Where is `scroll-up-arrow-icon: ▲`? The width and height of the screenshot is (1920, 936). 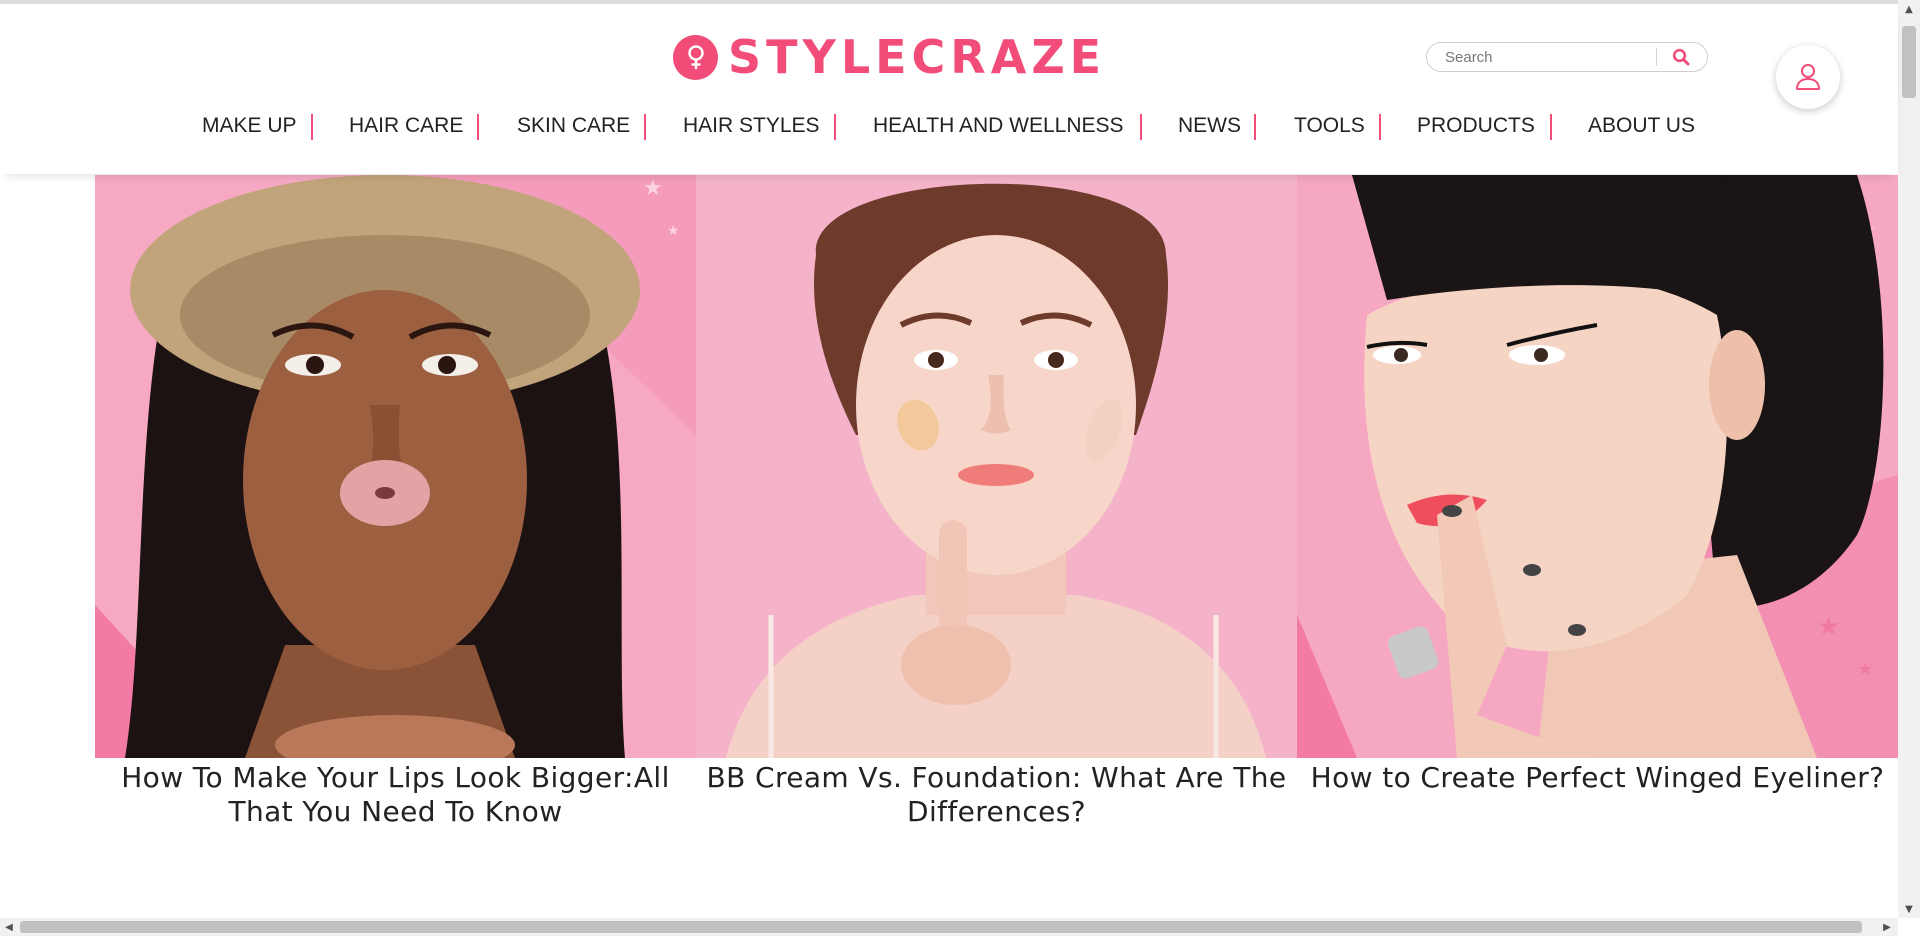
scroll-up-arrow-icon: ▲ is located at coordinates (1909, 9).